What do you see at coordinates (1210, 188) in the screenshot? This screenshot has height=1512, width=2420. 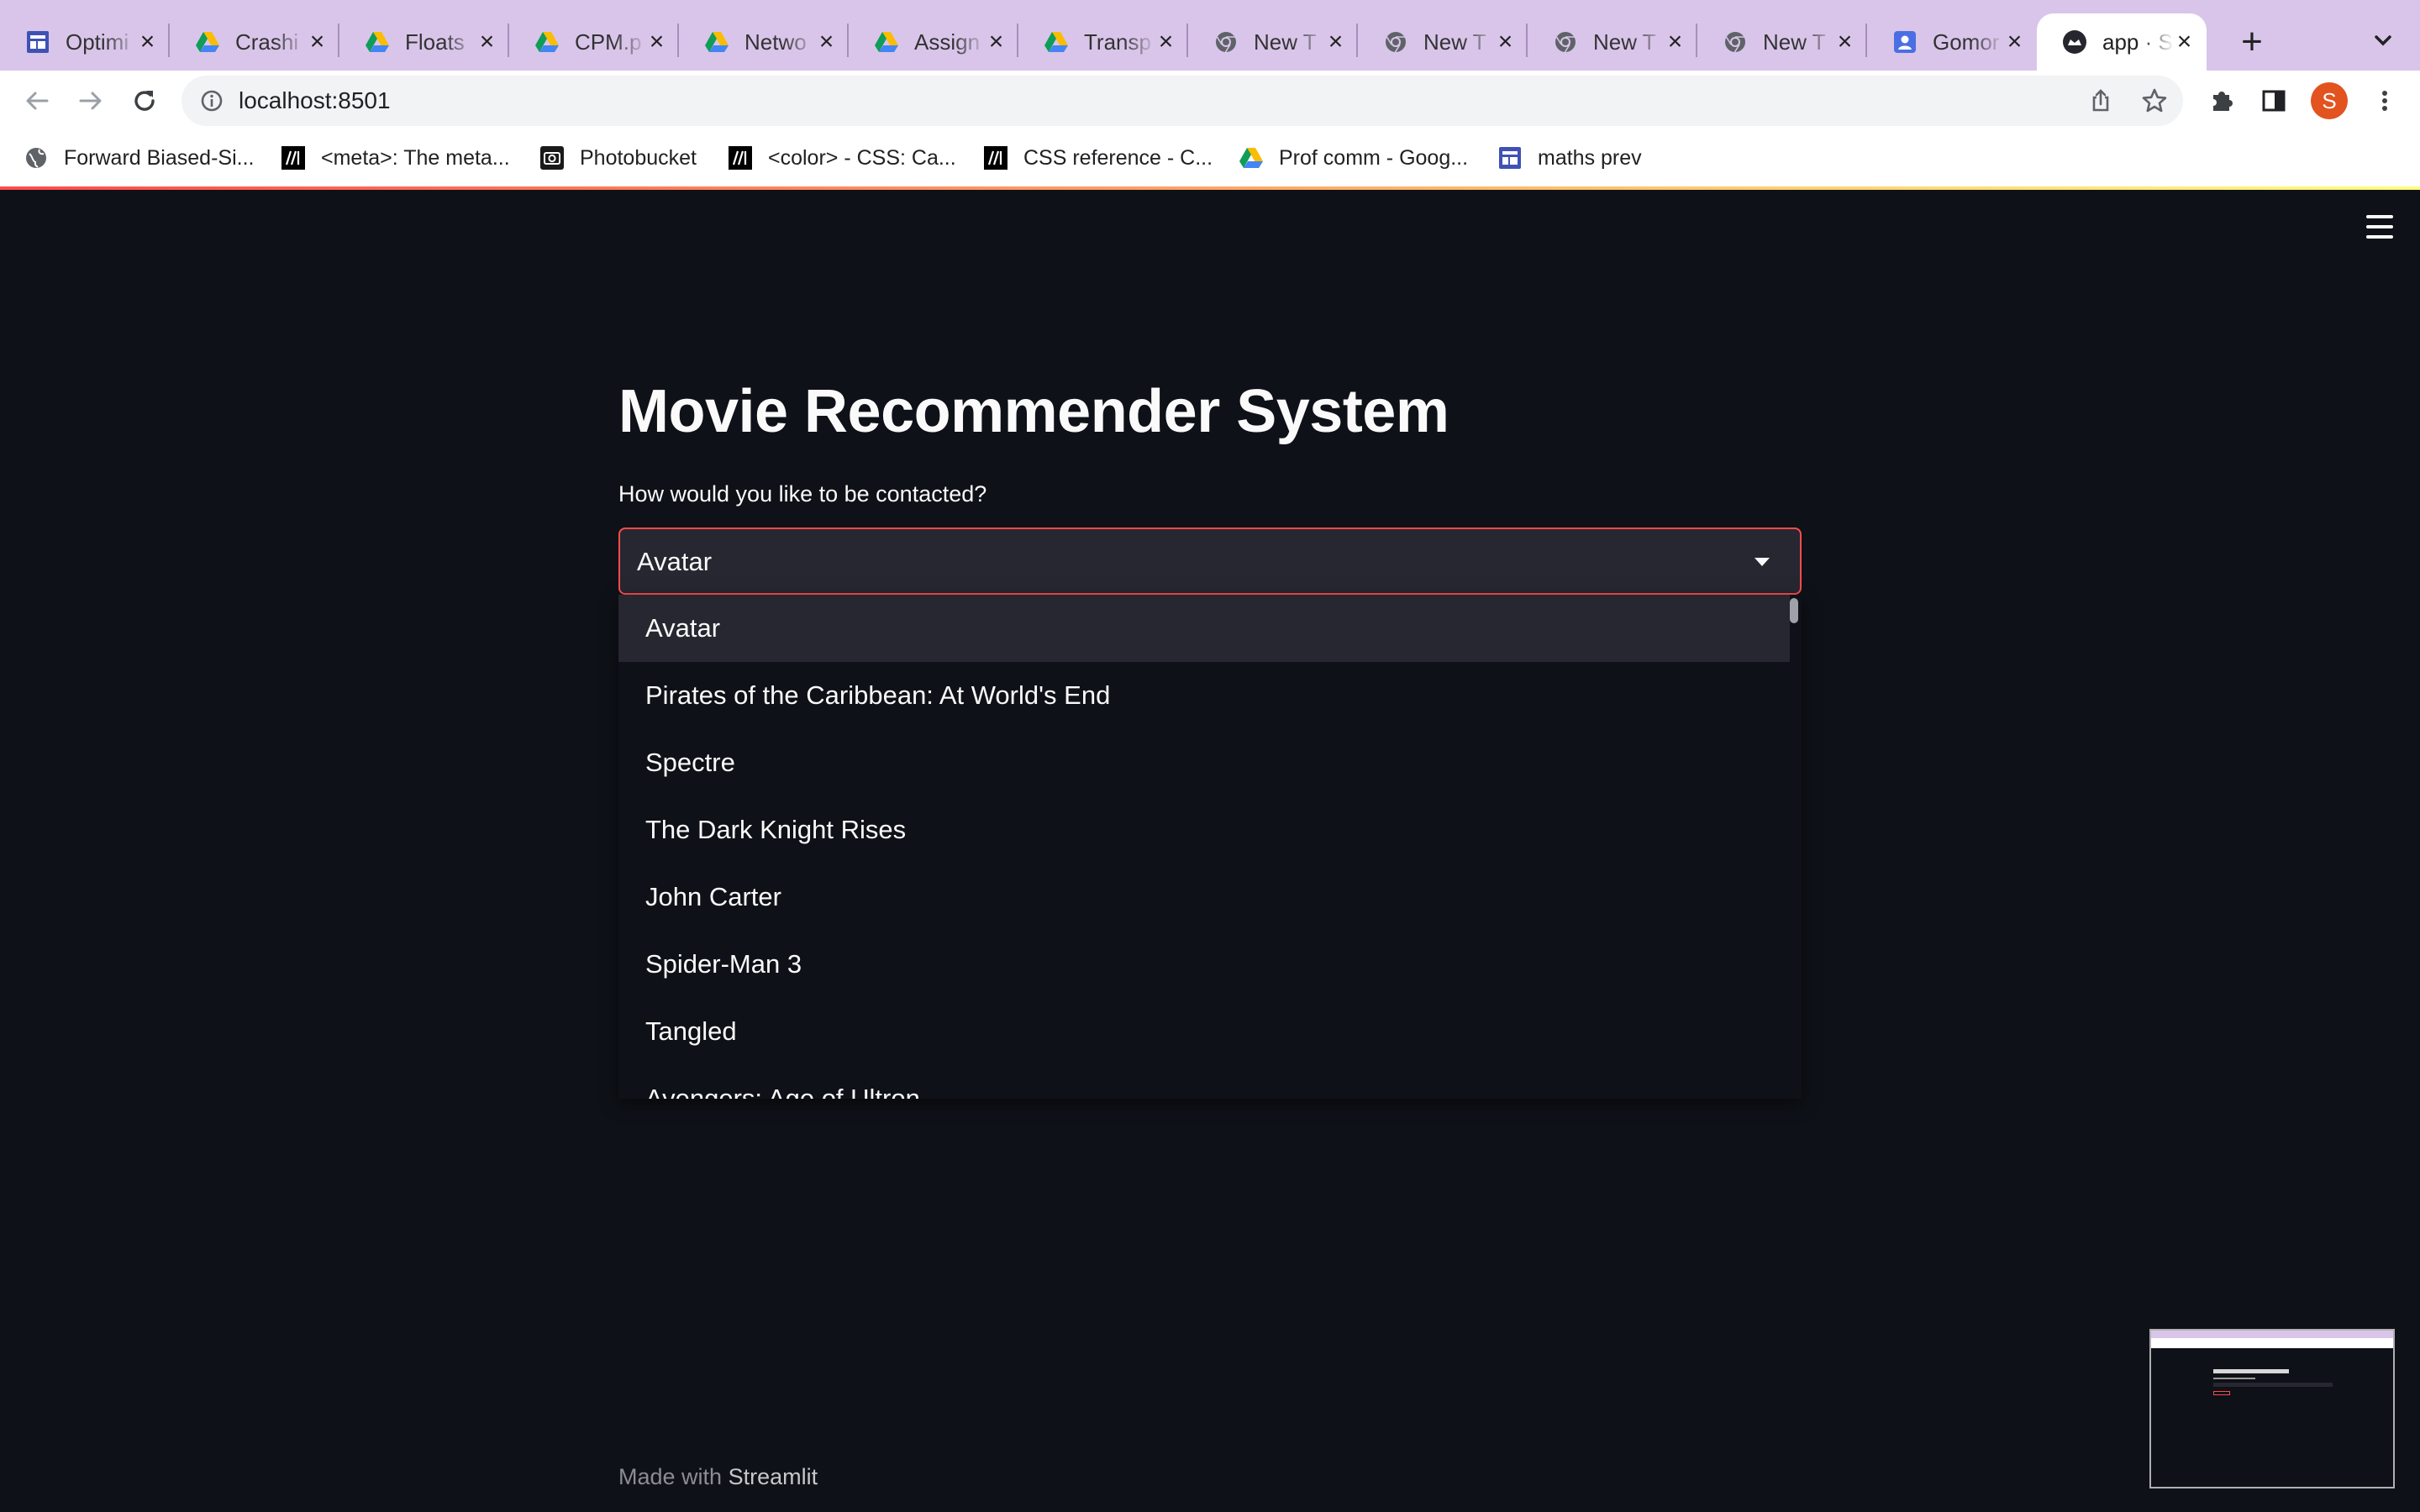 I see `streamlit-top-decoration` at bounding box center [1210, 188].